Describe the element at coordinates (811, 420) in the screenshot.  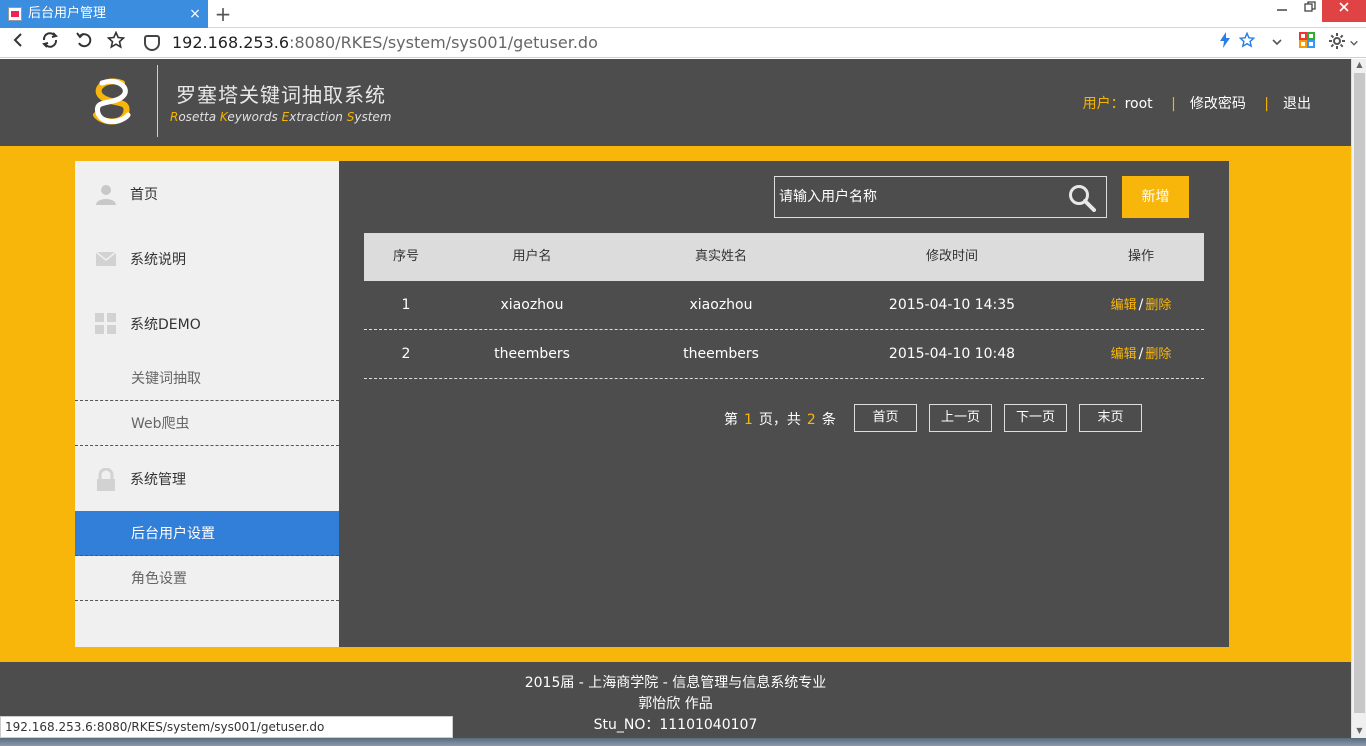
I see `total-count: 2` at that location.